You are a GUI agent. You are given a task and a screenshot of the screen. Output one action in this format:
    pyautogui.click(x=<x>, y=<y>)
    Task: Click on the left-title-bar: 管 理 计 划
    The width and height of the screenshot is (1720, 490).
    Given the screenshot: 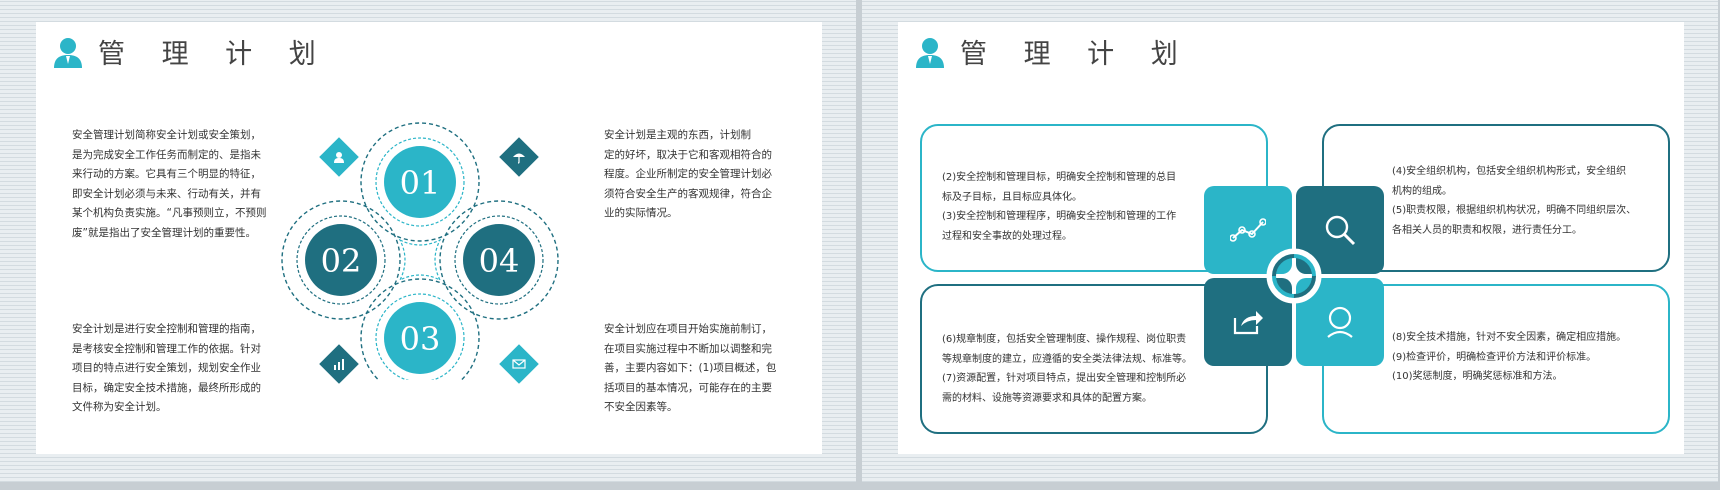 What is the action you would take?
    pyautogui.click(x=190, y=51)
    